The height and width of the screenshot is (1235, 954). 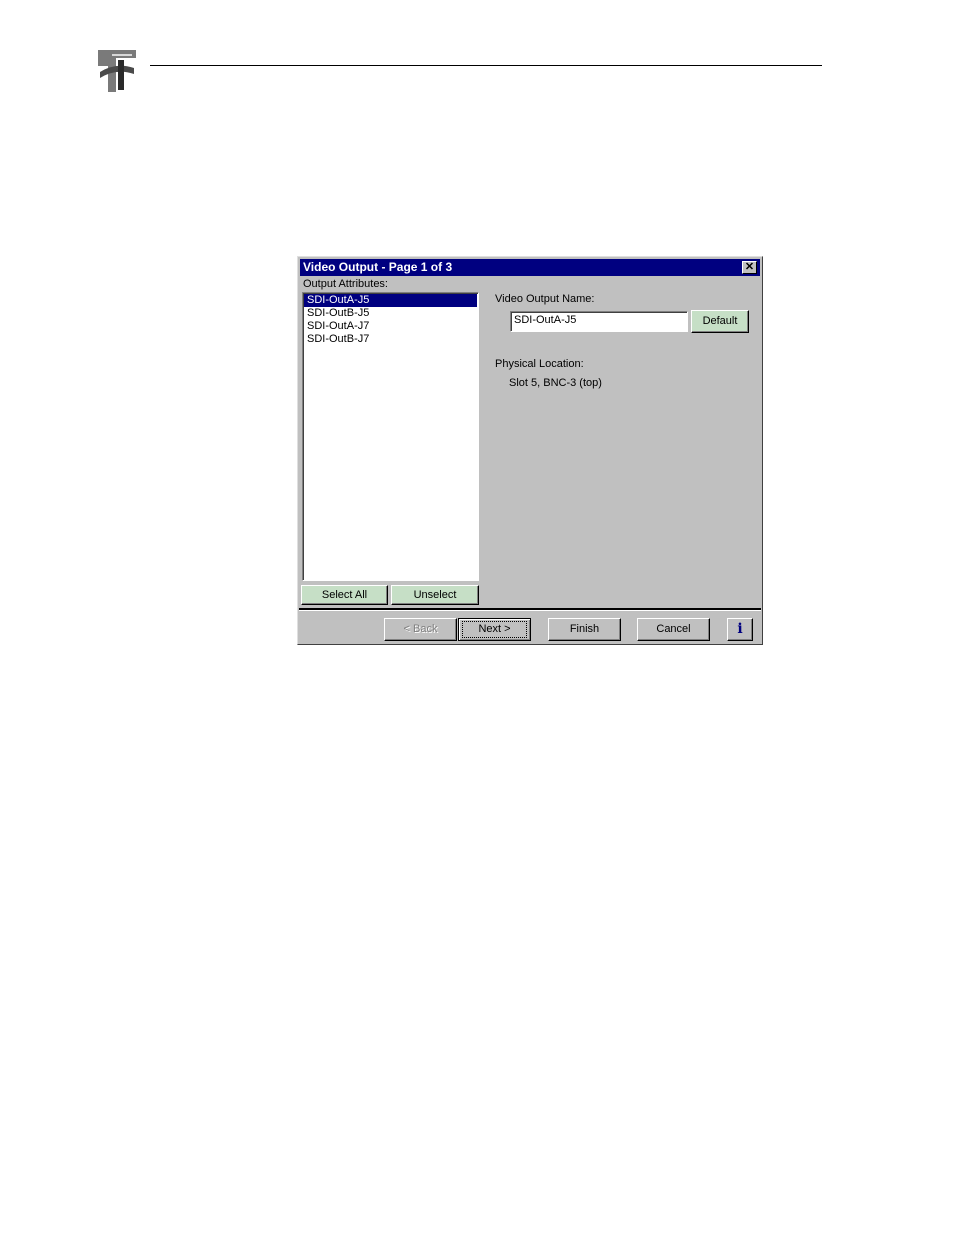 What do you see at coordinates (390, 326) in the screenshot?
I see `list-item: SDI-OutA-J7` at bounding box center [390, 326].